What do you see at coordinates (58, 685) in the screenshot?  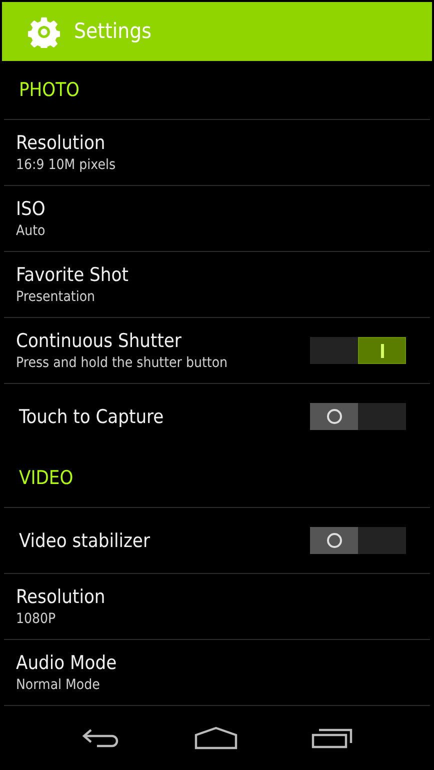 I see `setting-value: Normal Mode` at bounding box center [58, 685].